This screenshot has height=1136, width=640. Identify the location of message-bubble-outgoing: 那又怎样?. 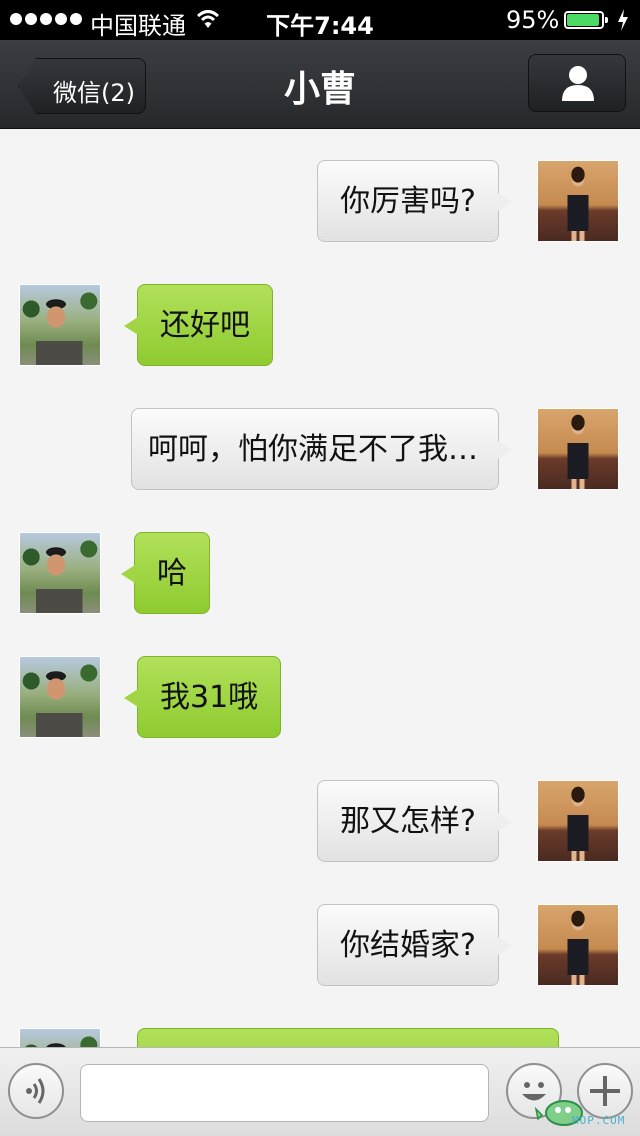
(414, 821).